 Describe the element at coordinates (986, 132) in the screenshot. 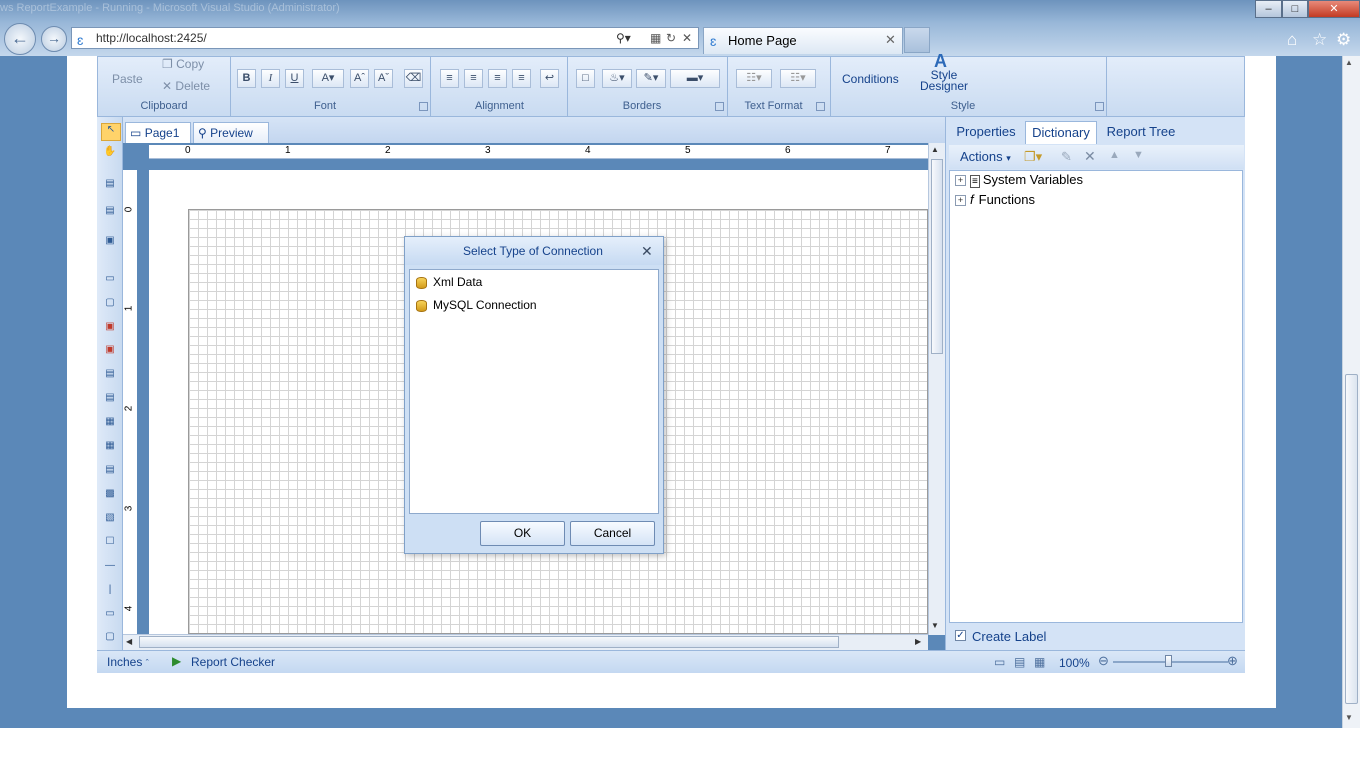

I see `tab-properties: Properties` at that location.